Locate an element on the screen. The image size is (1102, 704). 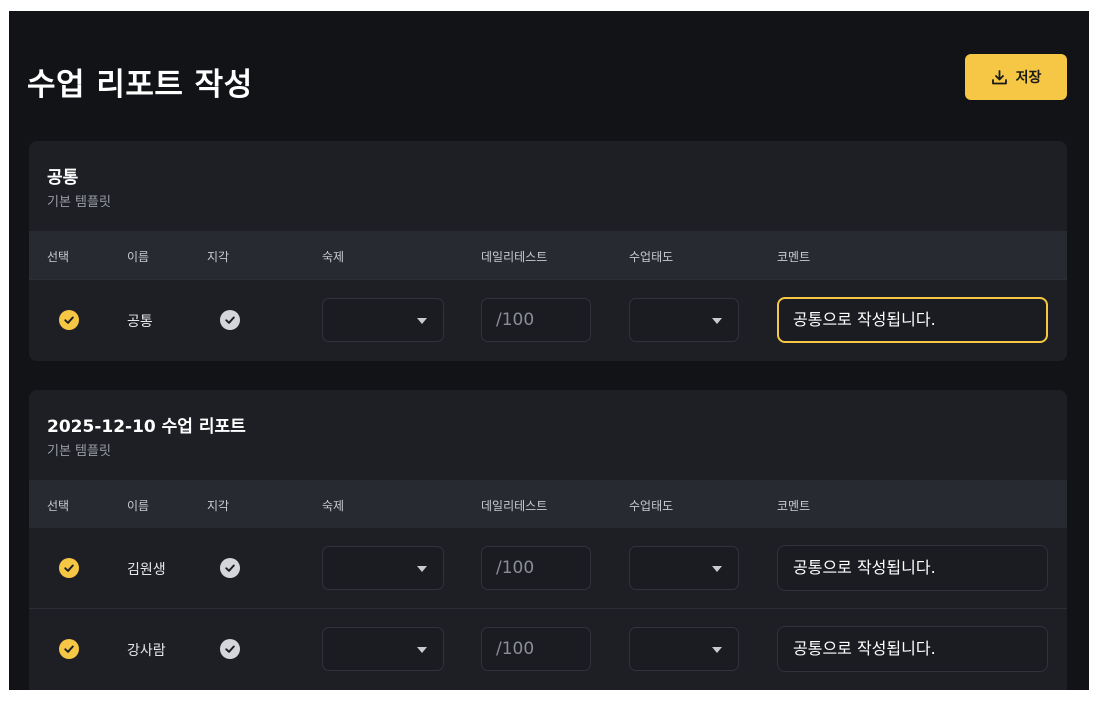
student-name: 김원생 is located at coordinates (146, 570).